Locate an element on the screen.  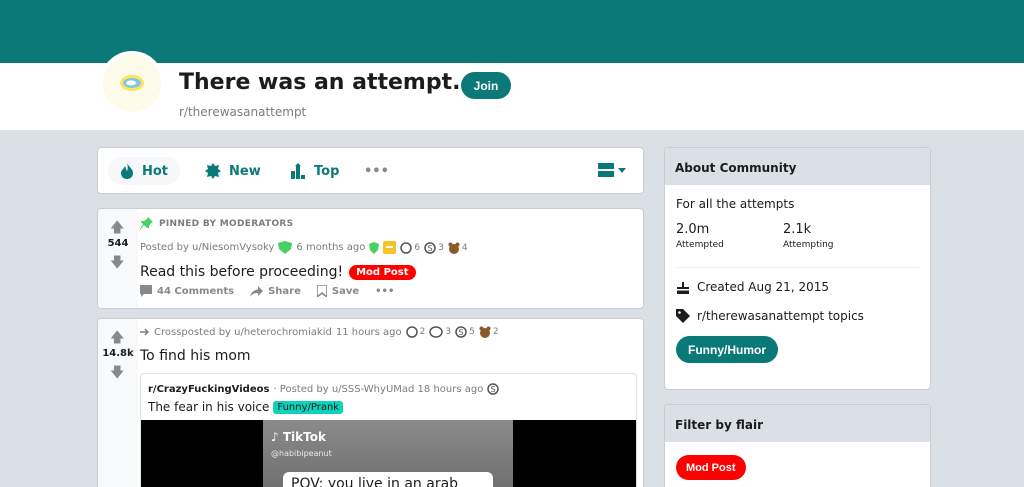
share-icon is located at coordinates (257, 291).